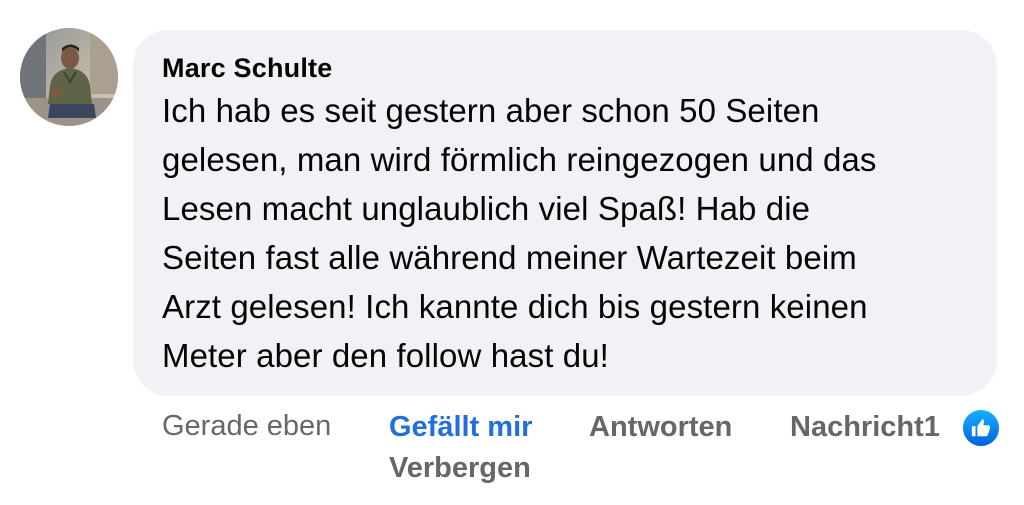 Image resolution: width=1024 pixels, height=505 pixels. What do you see at coordinates (567, 68) in the screenshot?
I see `comment-author: Marc Schulte` at bounding box center [567, 68].